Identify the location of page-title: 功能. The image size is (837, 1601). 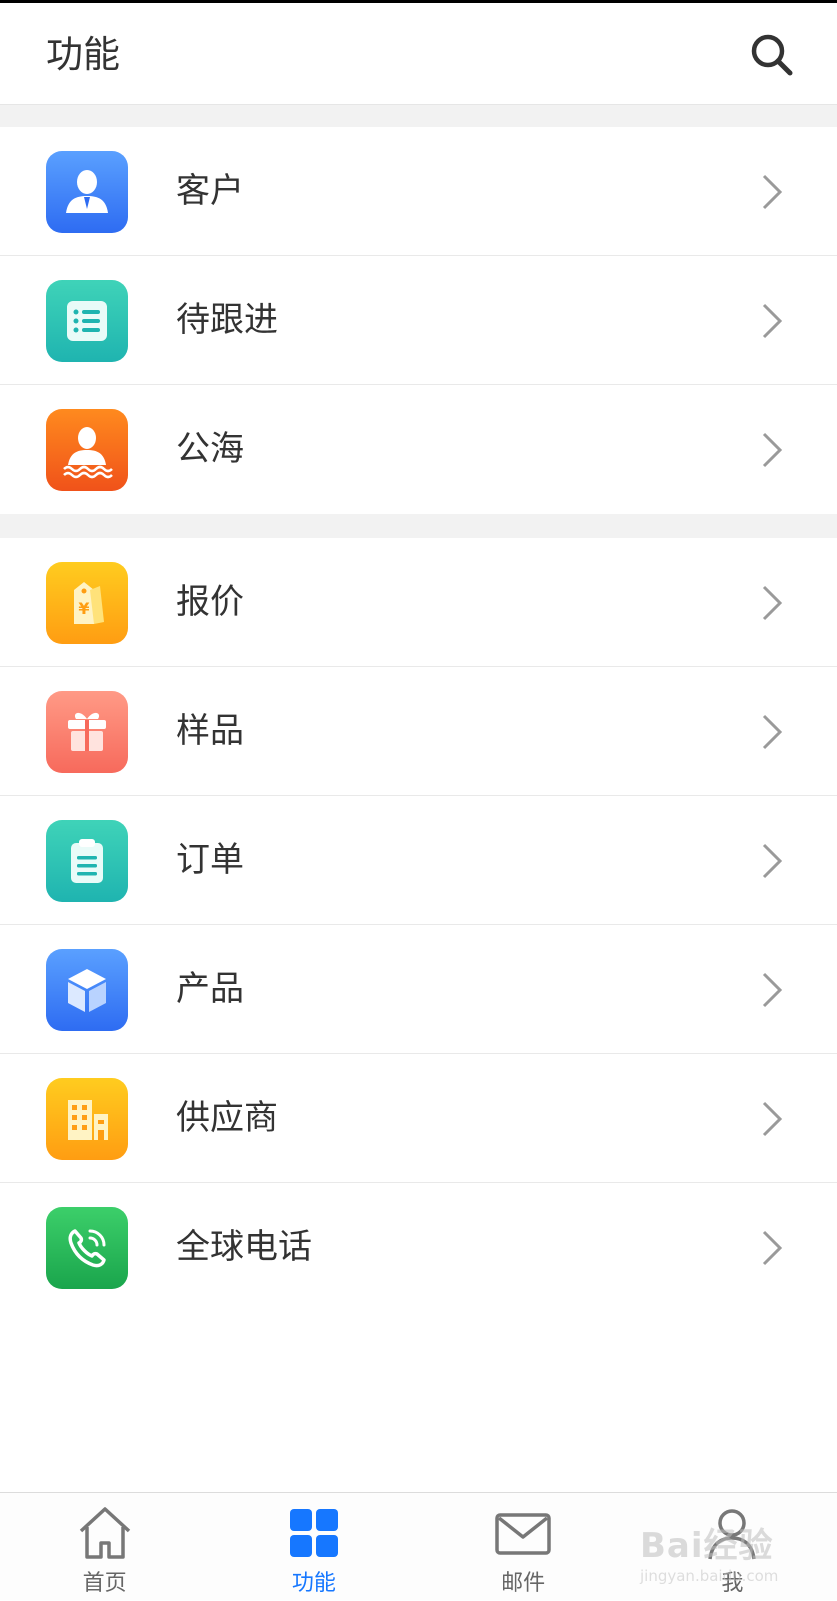
(83, 54).